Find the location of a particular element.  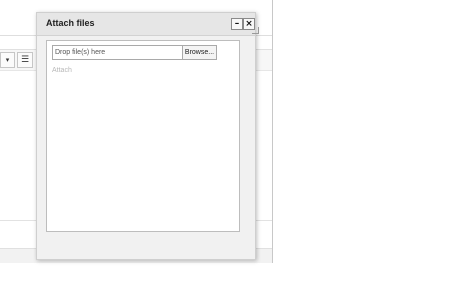

dialog-title: Attach files is located at coordinates (70, 23).